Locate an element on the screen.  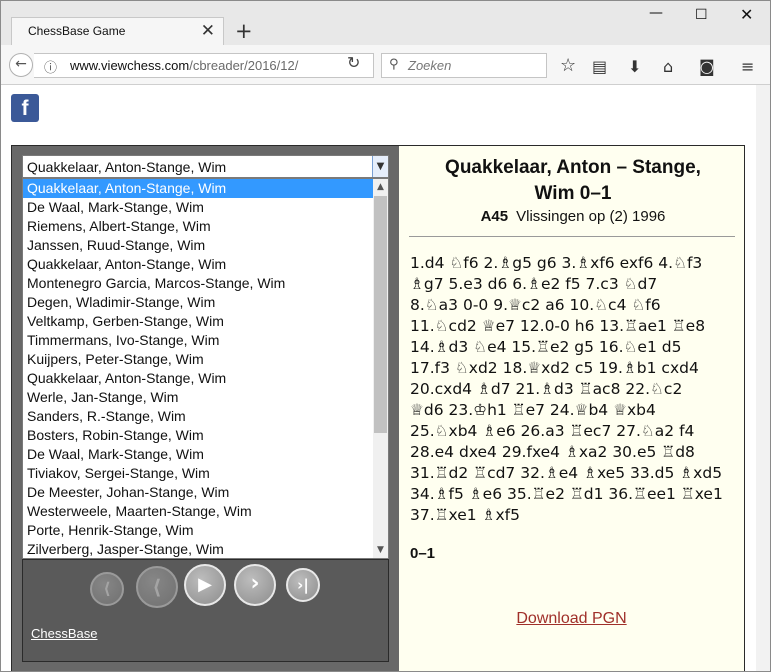
list-item: Werle, Jan-Stange, Wim is located at coordinates (198, 397).